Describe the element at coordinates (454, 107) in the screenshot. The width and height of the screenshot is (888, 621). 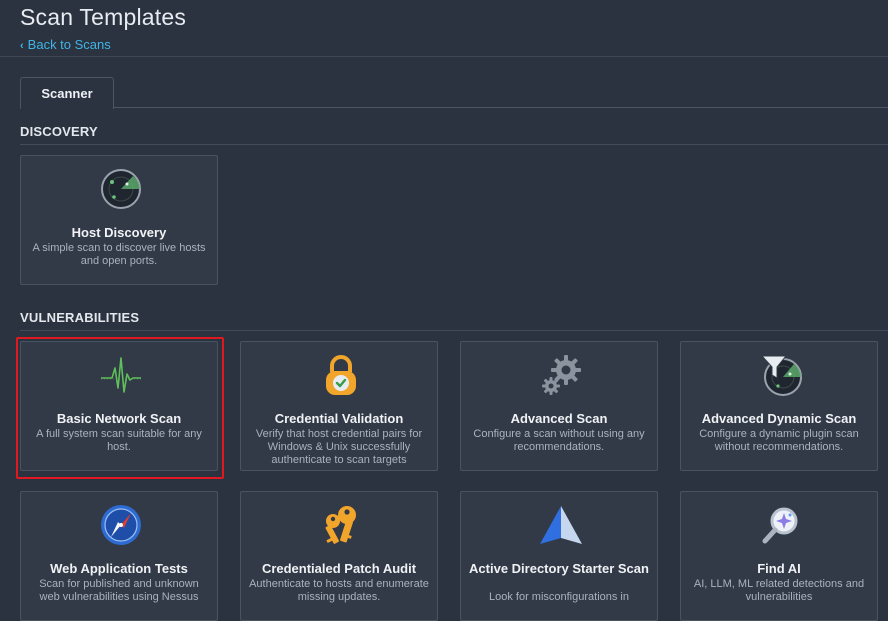
I see `tabs-underline` at that location.